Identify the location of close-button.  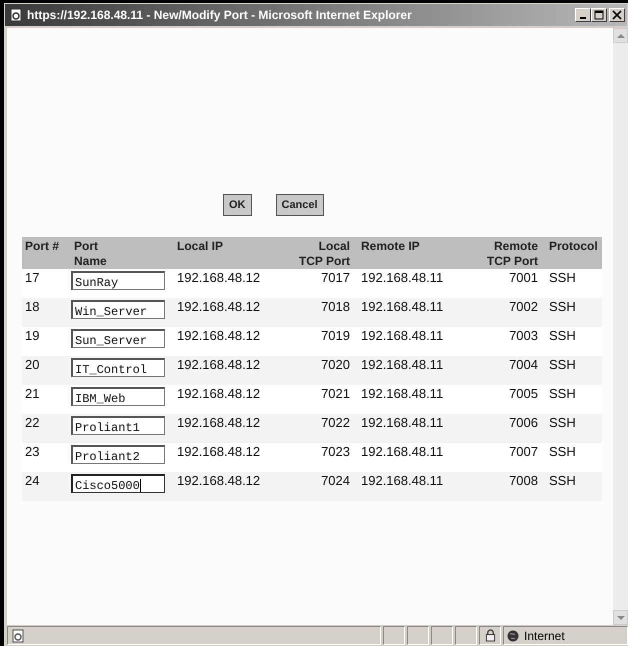
(617, 15).